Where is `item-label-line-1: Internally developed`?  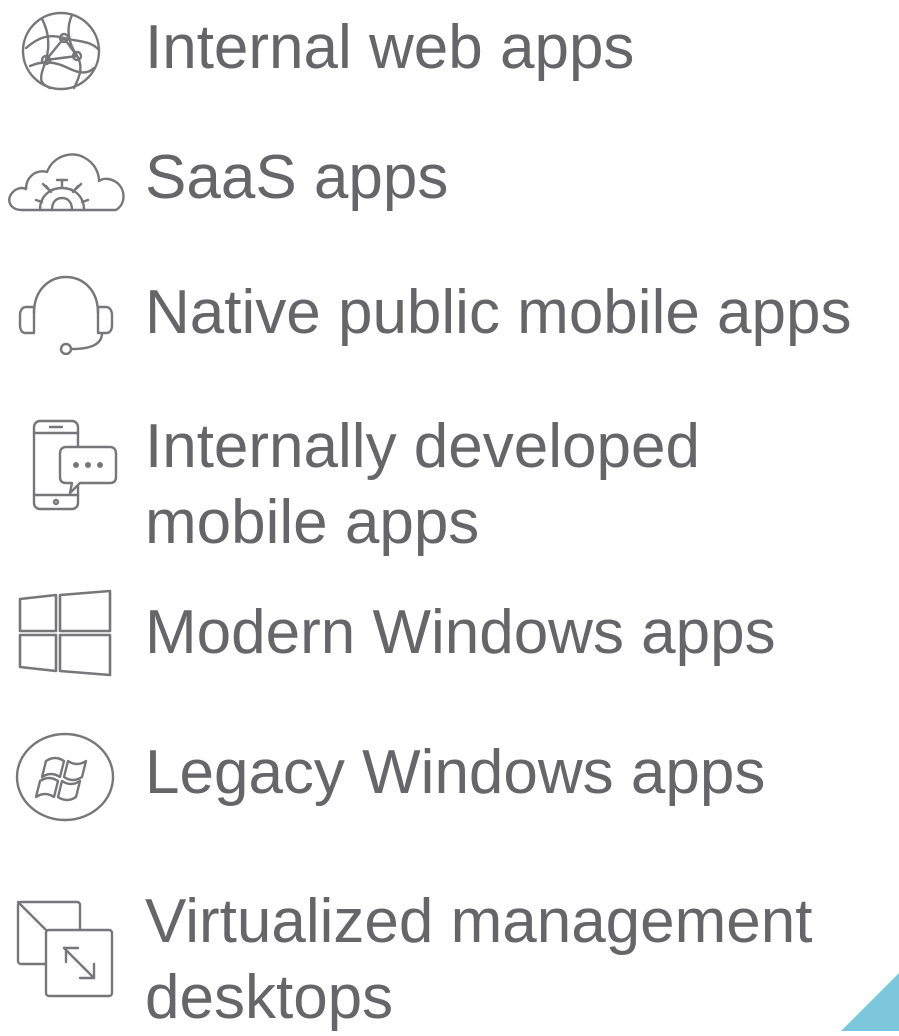
item-label-line-1: Internally developed is located at coordinates (422, 446).